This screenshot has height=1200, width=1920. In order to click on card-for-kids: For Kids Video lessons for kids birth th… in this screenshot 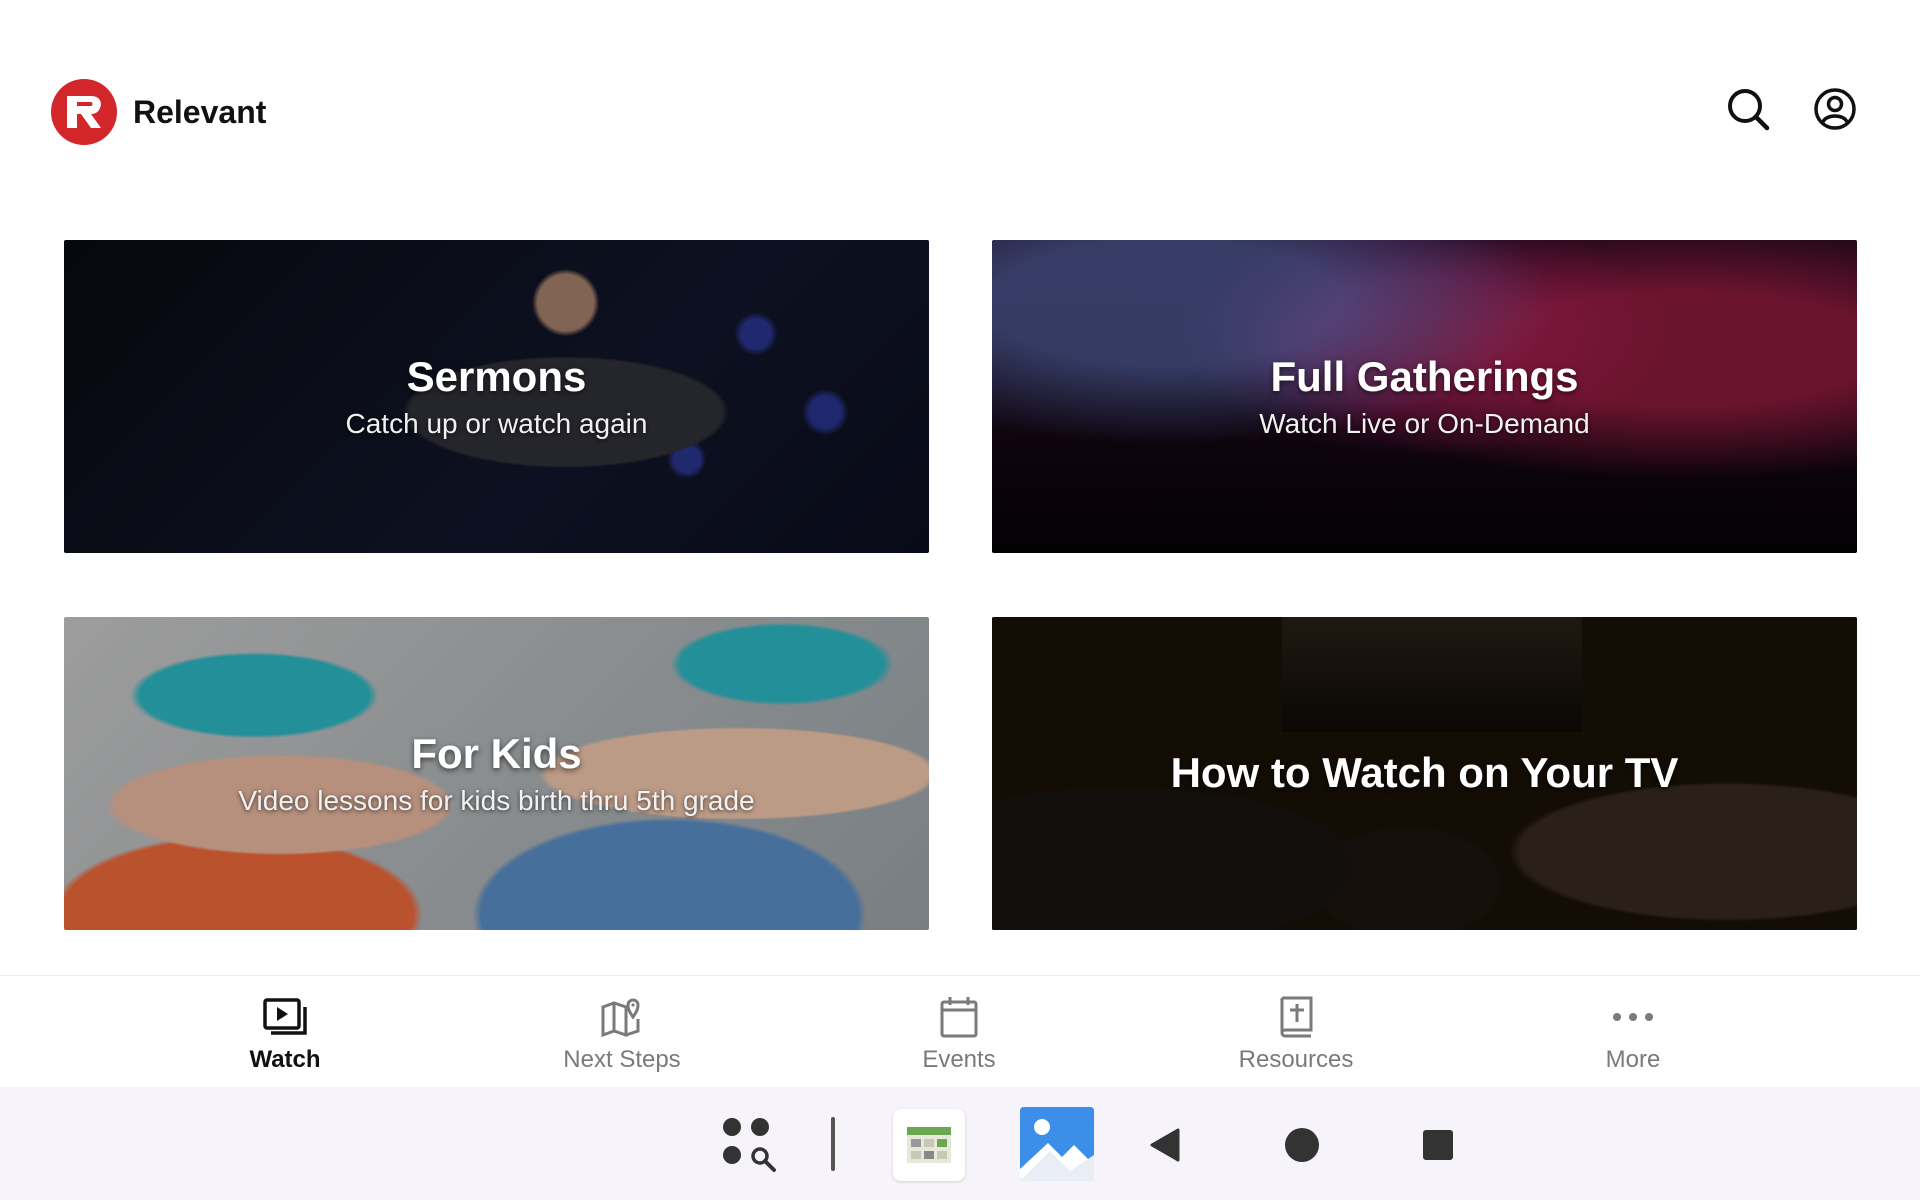, I will do `click(496, 773)`.